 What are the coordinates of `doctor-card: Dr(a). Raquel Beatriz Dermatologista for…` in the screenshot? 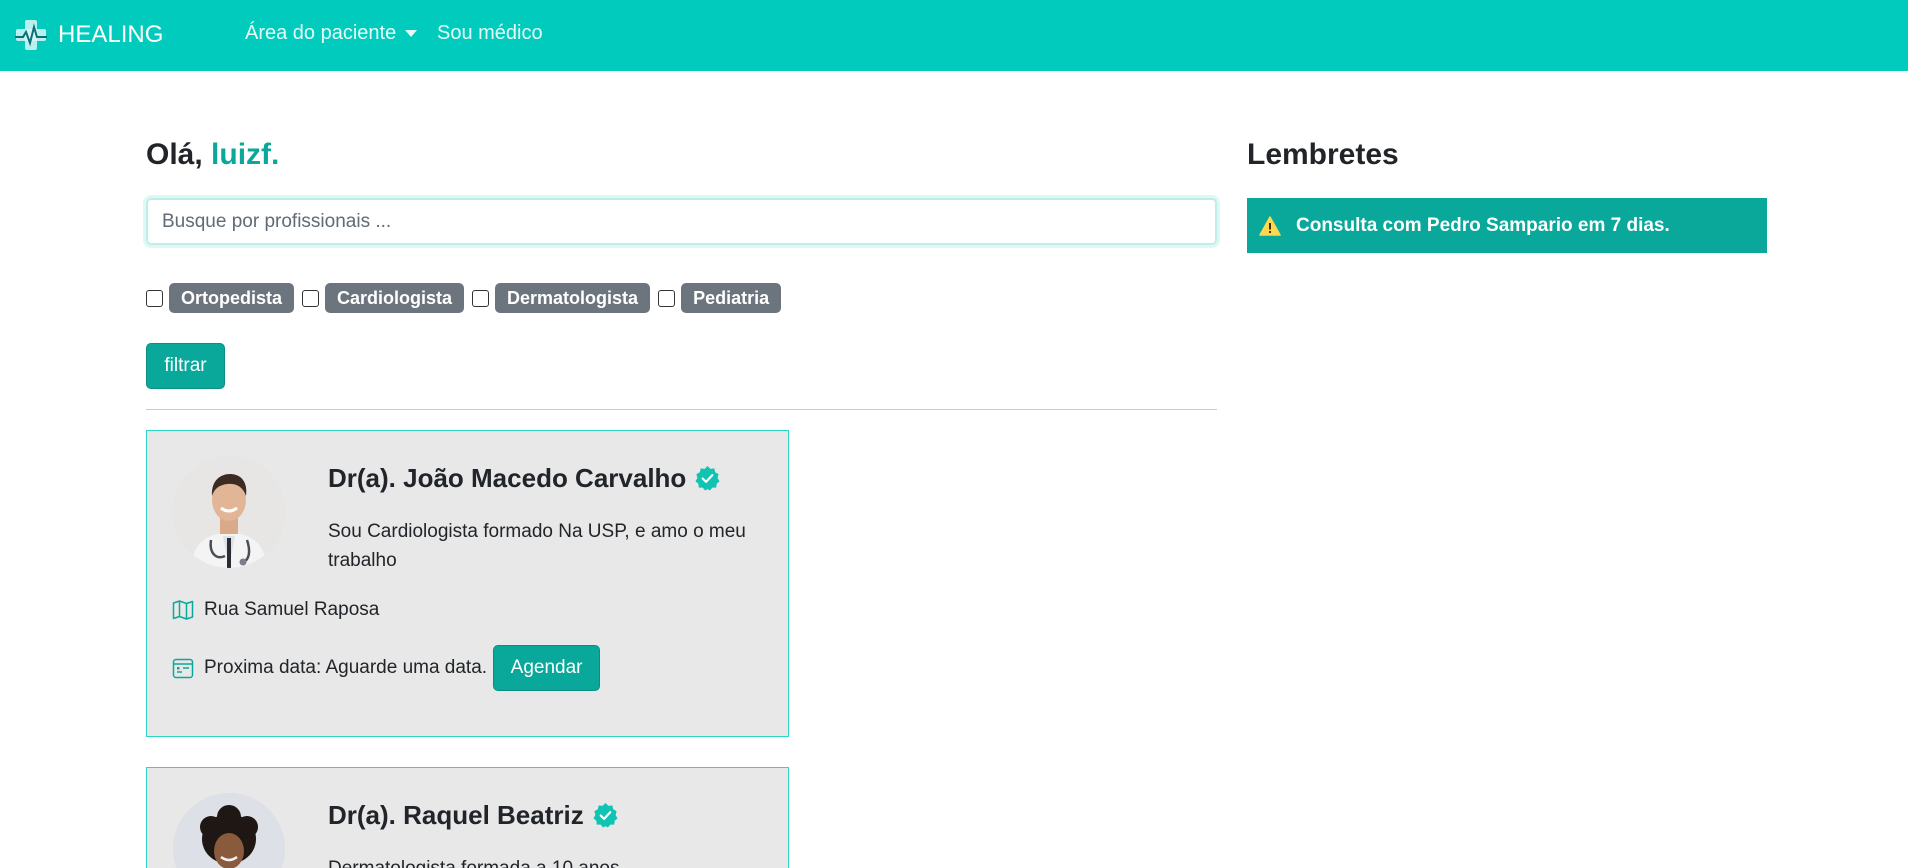 It's located at (467, 817).